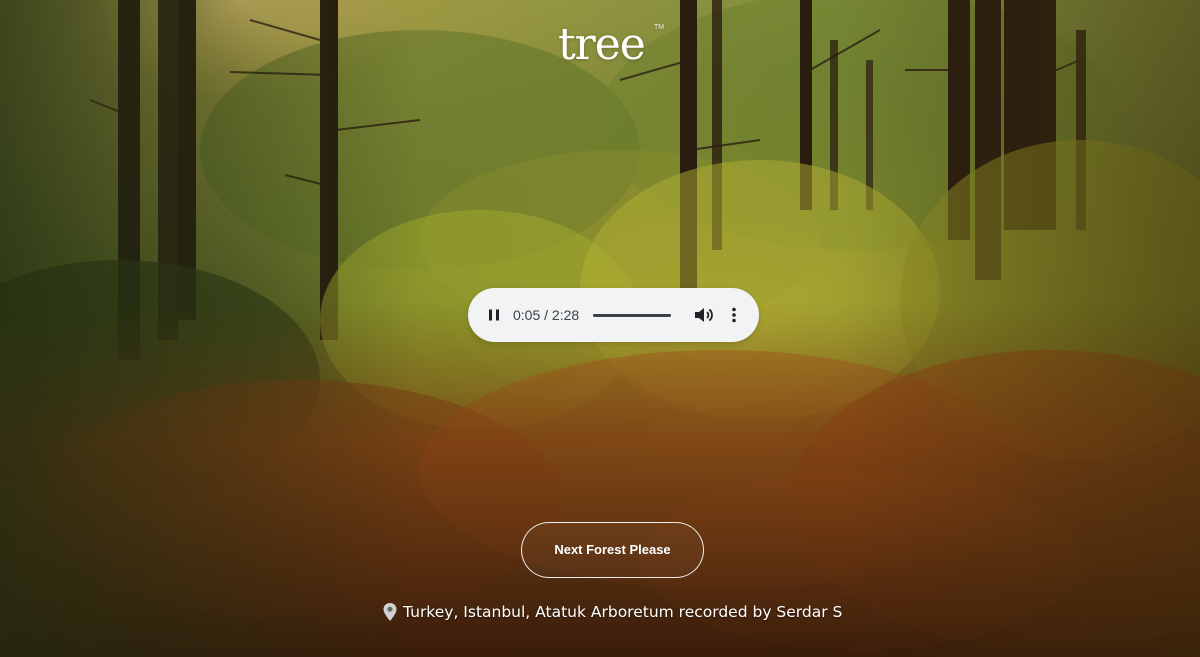 The image size is (1200, 657). Describe the element at coordinates (565, 315) in the screenshot. I see `duration: 2:28` at that location.